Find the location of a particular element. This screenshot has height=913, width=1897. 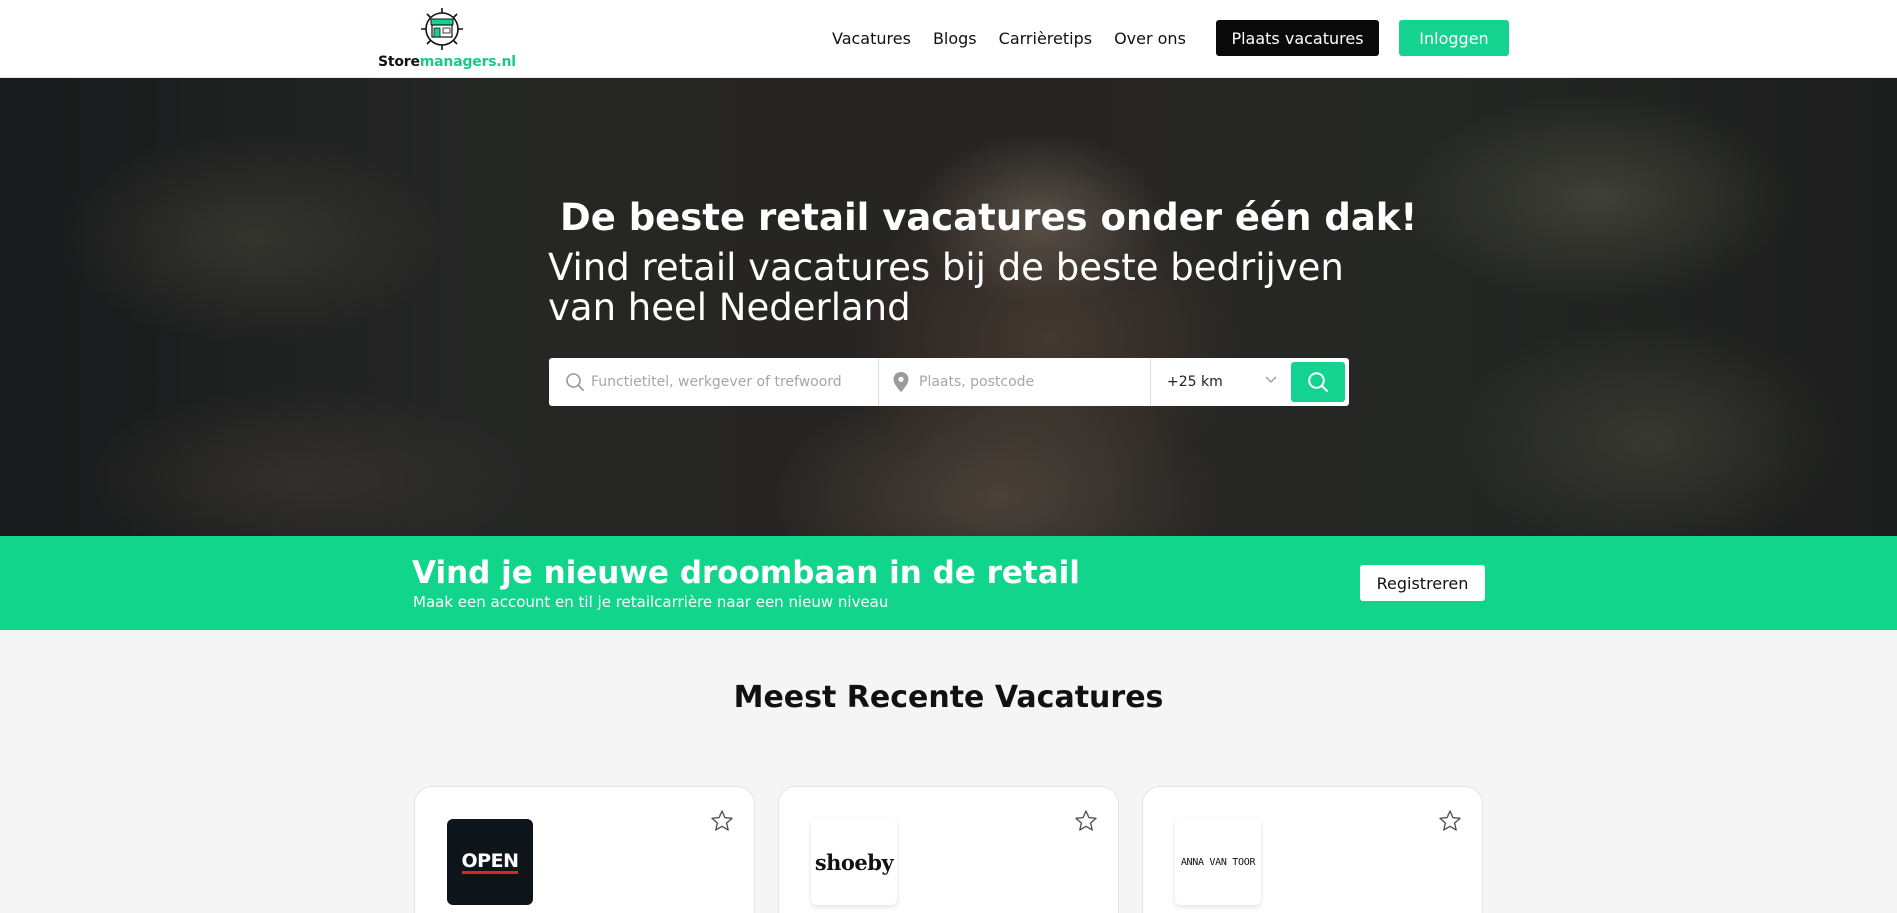

keyword-placeholder: Functietitel, werkgever of trefwoord is located at coordinates (716, 382).